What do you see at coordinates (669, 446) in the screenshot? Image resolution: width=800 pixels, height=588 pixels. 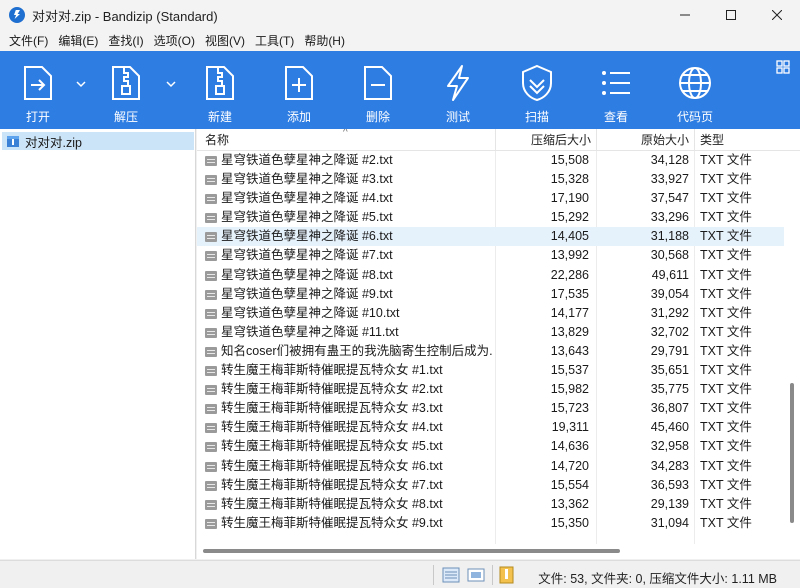 I see `original-size: 32,958` at bounding box center [669, 446].